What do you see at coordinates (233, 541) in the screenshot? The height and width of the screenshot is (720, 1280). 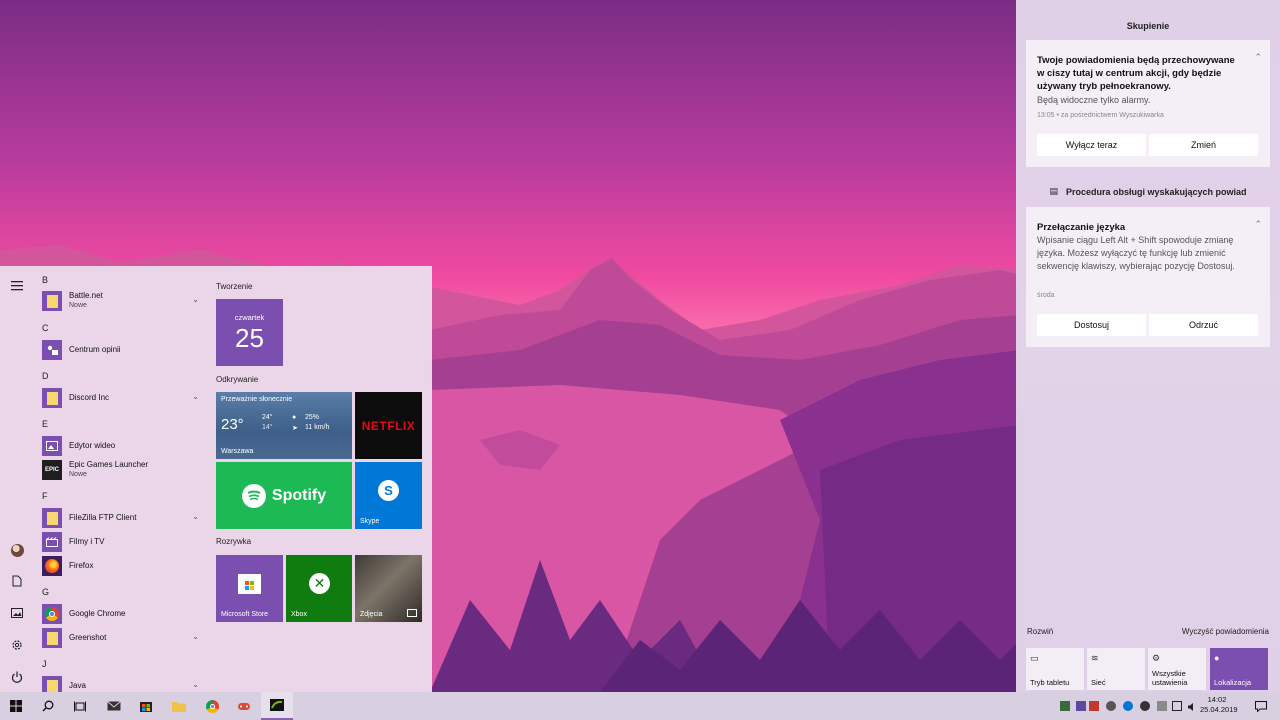 I see `tile-group-title: Rozrywka` at bounding box center [233, 541].